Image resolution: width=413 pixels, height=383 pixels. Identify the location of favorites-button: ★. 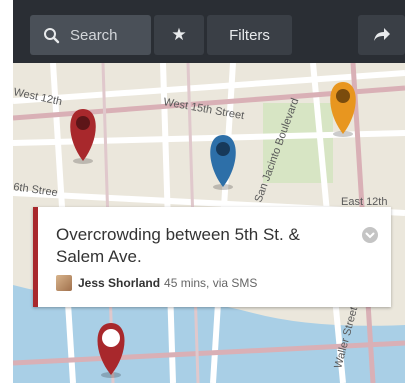
(179, 35).